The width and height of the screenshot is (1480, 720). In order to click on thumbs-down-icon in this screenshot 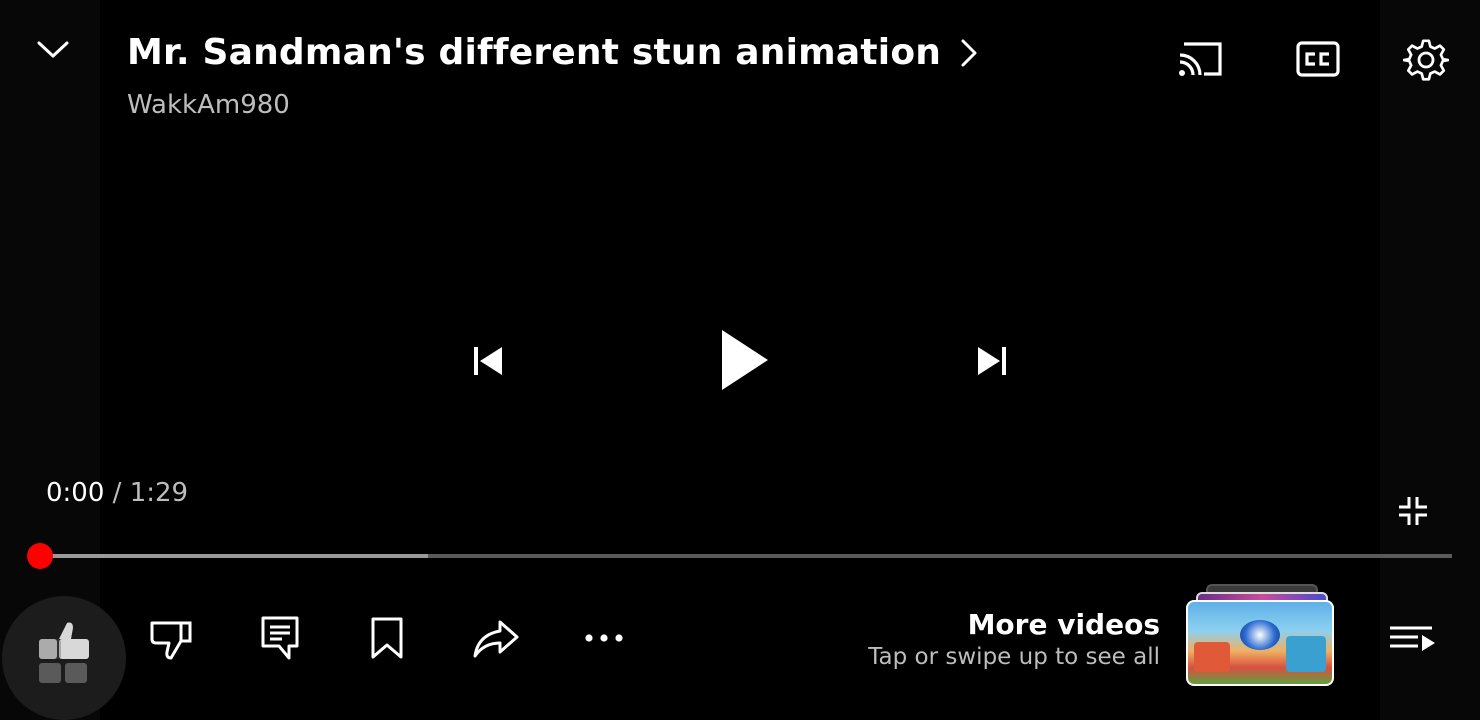, I will do `click(171, 640)`.